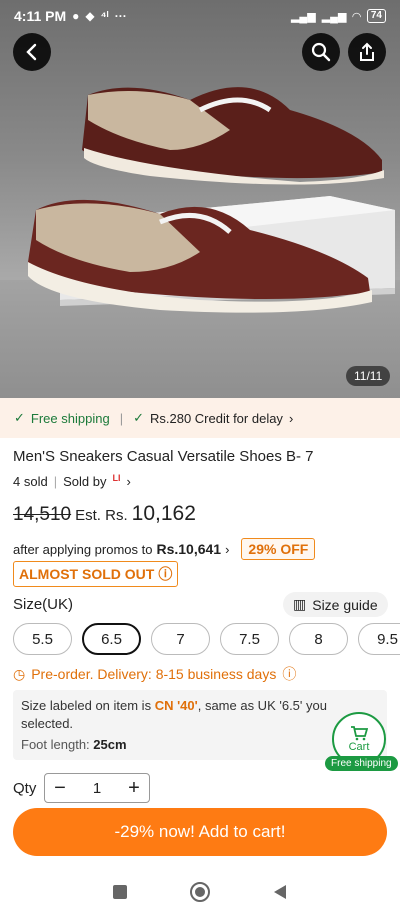 This screenshot has height=916, width=400. What do you see at coordinates (120, 892) in the screenshot?
I see `recent-apps-icon` at bounding box center [120, 892].